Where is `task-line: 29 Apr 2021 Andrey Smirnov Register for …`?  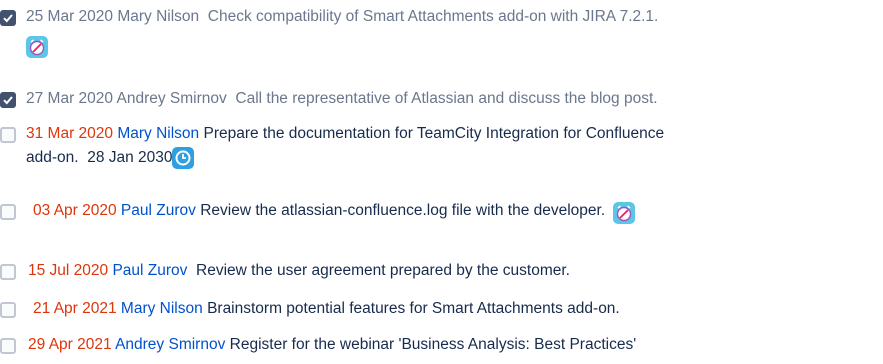 task-line: 29 Apr 2021 Andrey Smirnov Register for … is located at coordinates (332, 345).